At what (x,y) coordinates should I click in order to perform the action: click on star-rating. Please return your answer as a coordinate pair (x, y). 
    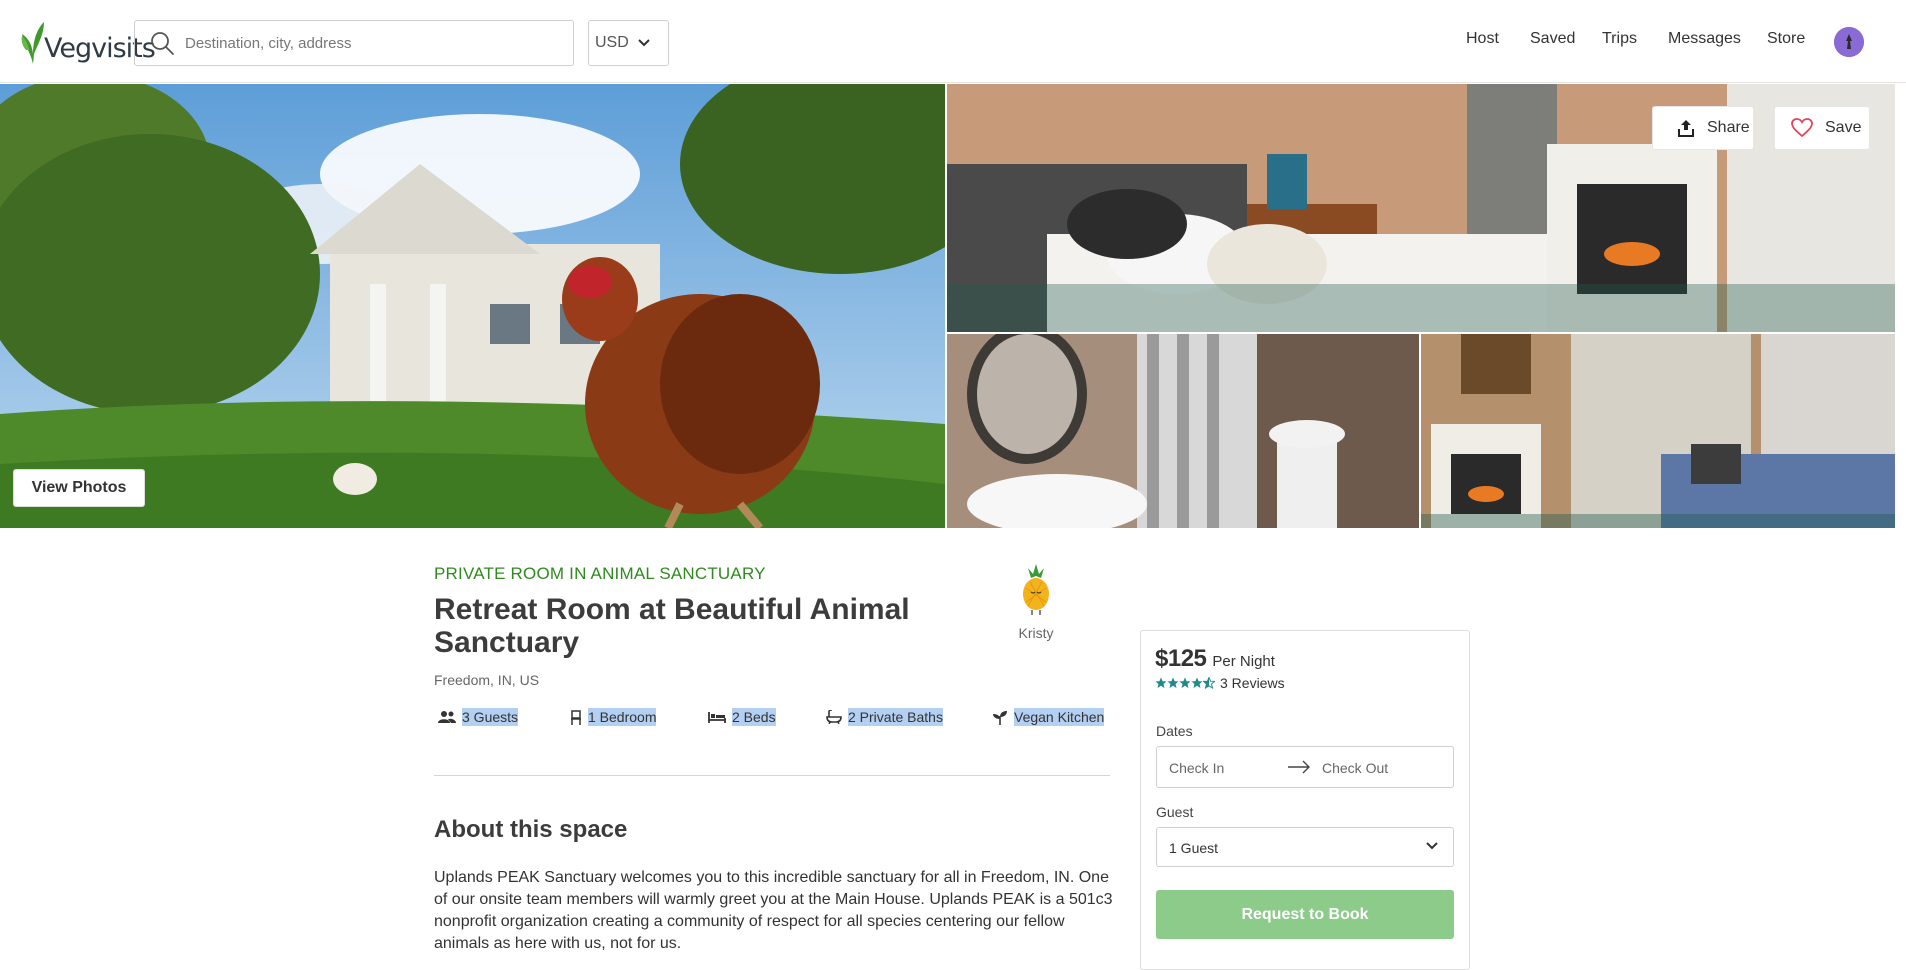
    Looking at the image, I should click on (1185, 683).